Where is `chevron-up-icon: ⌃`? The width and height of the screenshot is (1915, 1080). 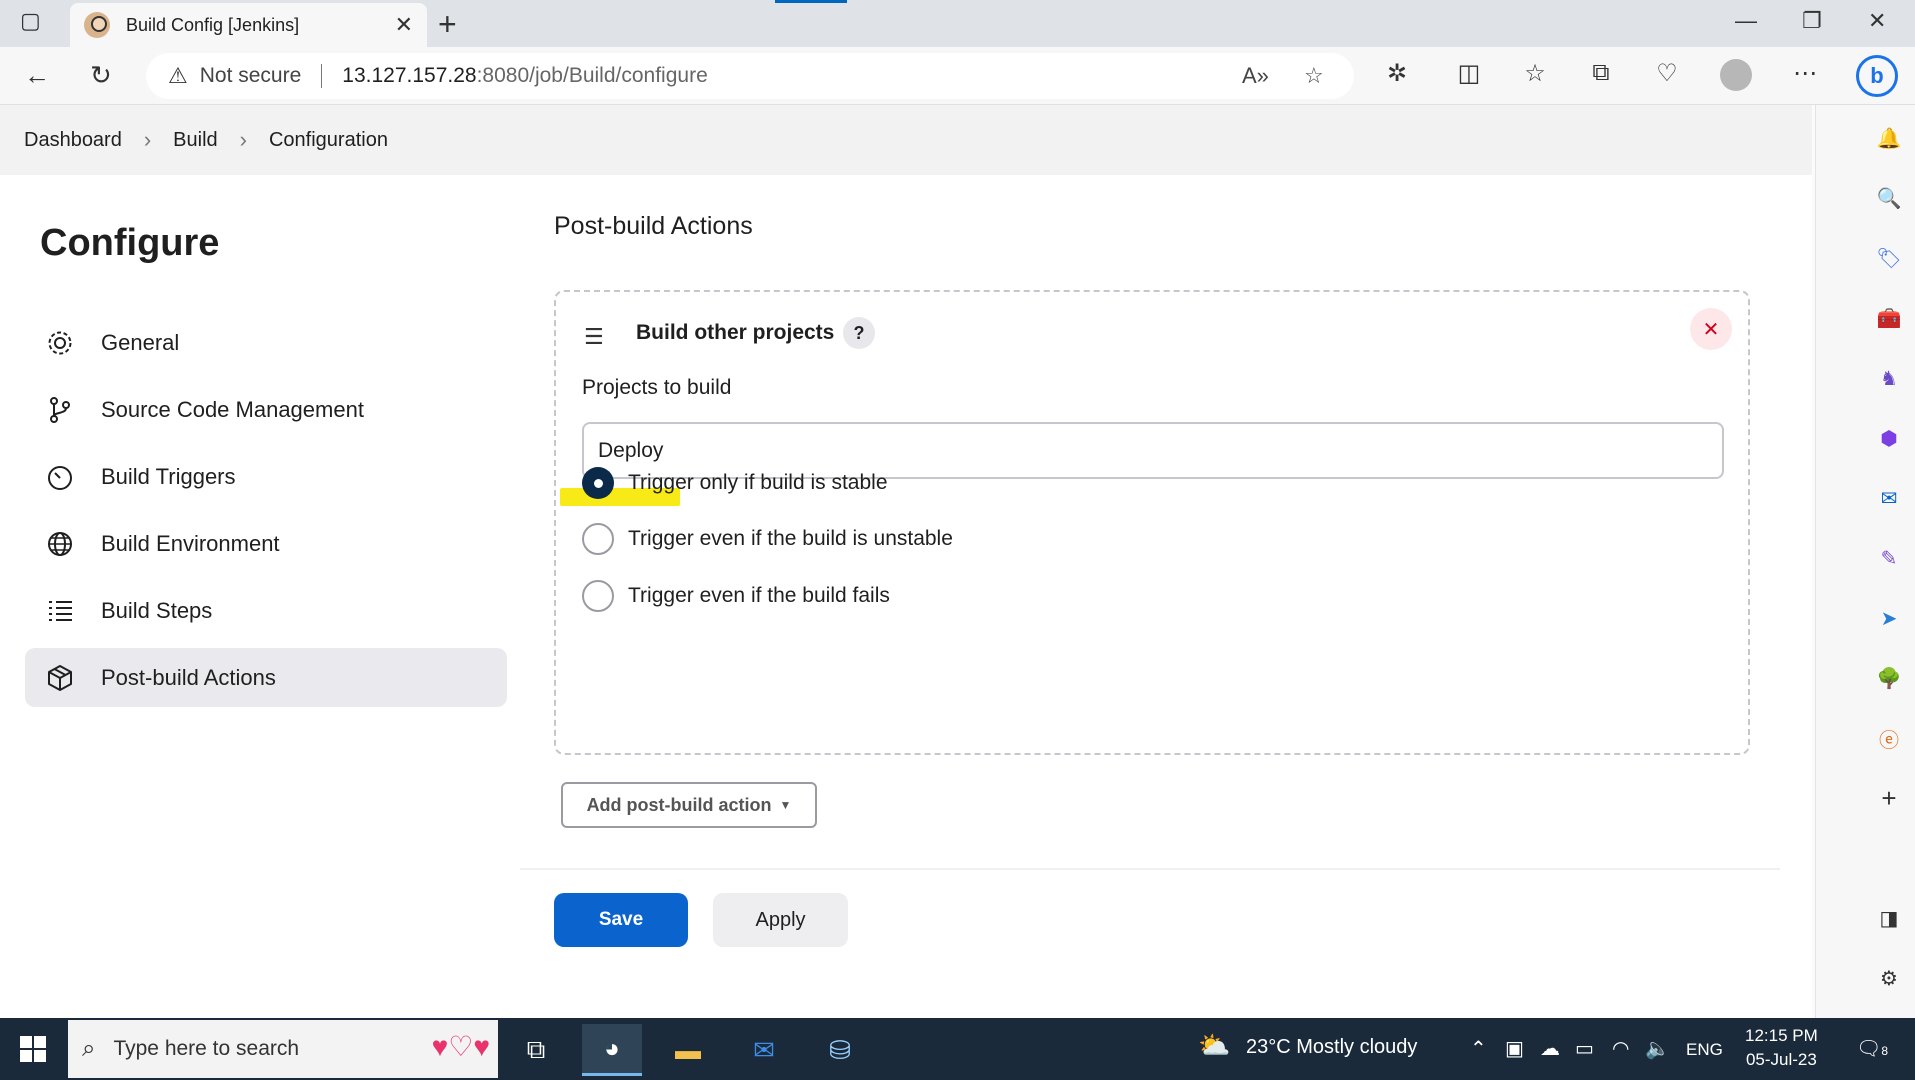 chevron-up-icon: ⌃ is located at coordinates (1478, 1048).